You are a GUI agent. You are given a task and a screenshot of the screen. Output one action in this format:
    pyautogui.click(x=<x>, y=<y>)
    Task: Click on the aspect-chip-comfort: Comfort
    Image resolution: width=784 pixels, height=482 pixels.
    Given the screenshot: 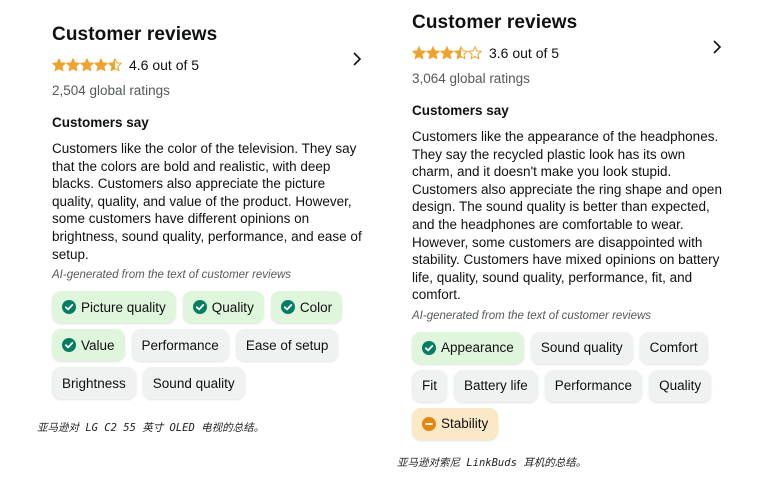 What is the action you would take?
    pyautogui.click(x=673, y=347)
    